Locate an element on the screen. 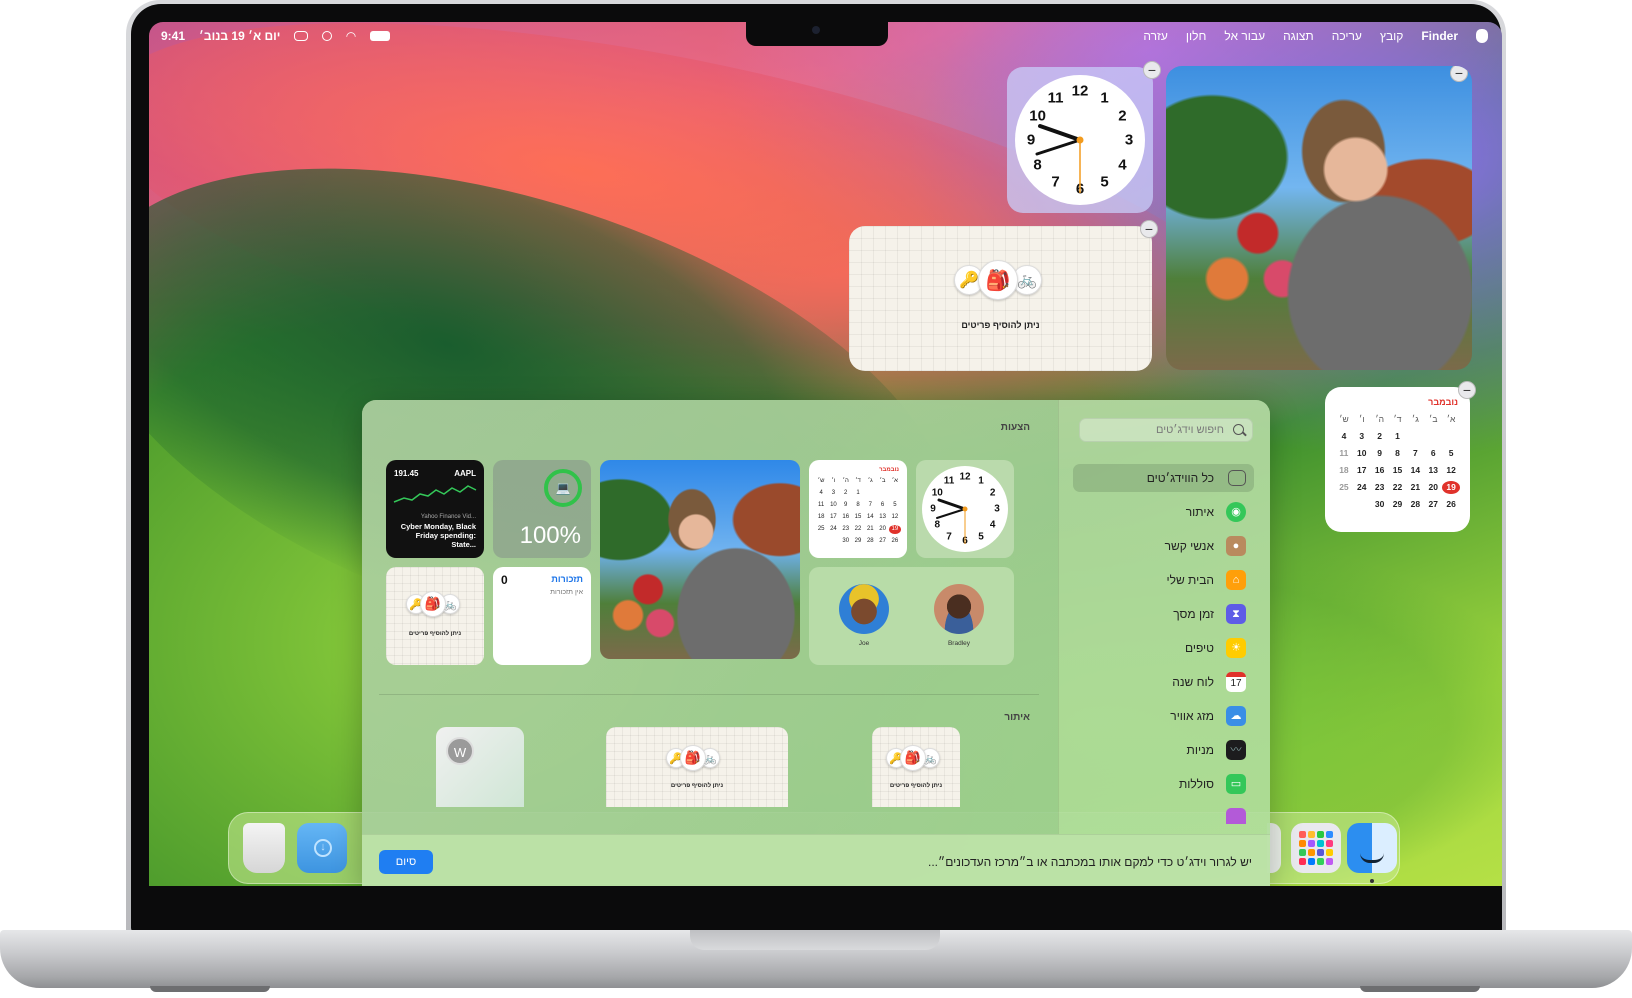  category-all-widgets: כל הווידג׳טים is located at coordinates (1163, 478).